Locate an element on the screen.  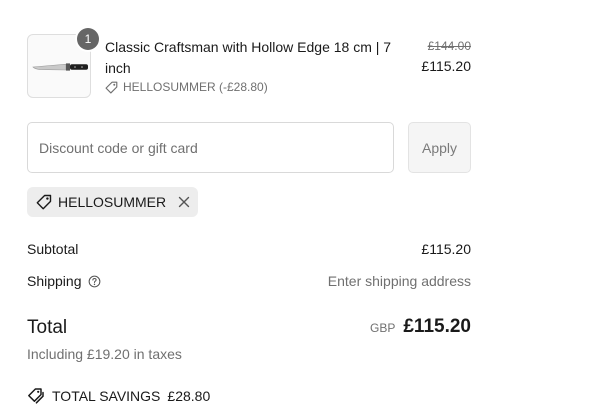
shipping-label-group: Shipping is located at coordinates (64, 281).